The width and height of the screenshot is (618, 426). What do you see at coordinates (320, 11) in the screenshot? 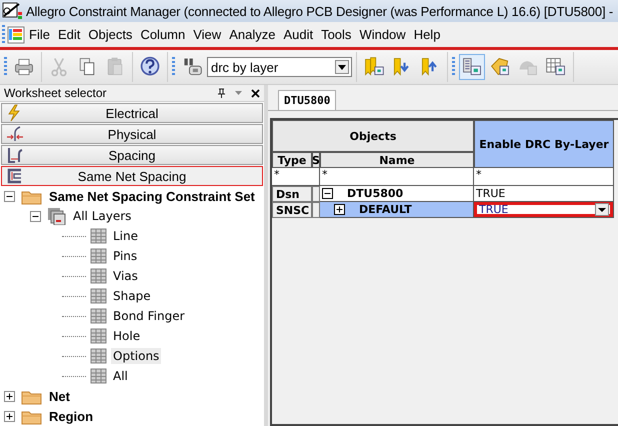
I see `window-title: Allegro Constraint Manager (connected to Allegro PCB Designer (was Performance L) 16.6) [DTU5800] -` at bounding box center [320, 11].